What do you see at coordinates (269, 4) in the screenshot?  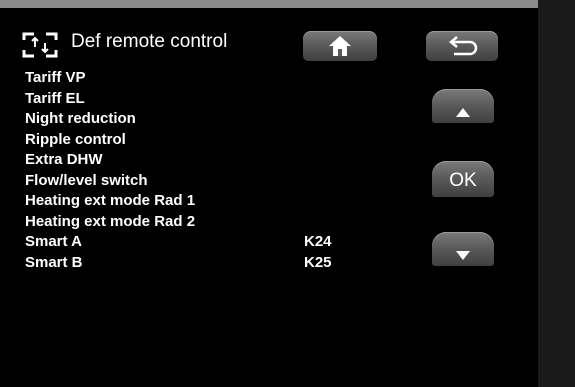 I see `top-bar` at bounding box center [269, 4].